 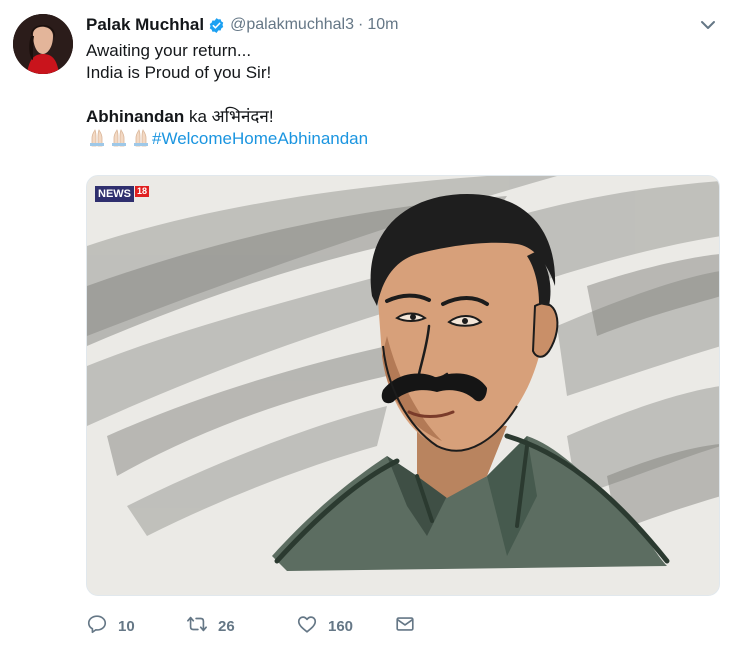 I want to click on author-handle: @palakmuchhal3, so click(x=292, y=25).